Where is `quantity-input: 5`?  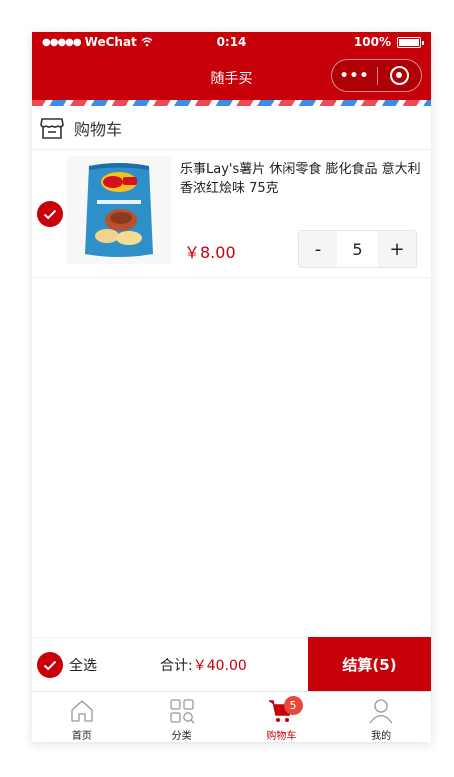
quantity-input: 5 is located at coordinates (357, 249).